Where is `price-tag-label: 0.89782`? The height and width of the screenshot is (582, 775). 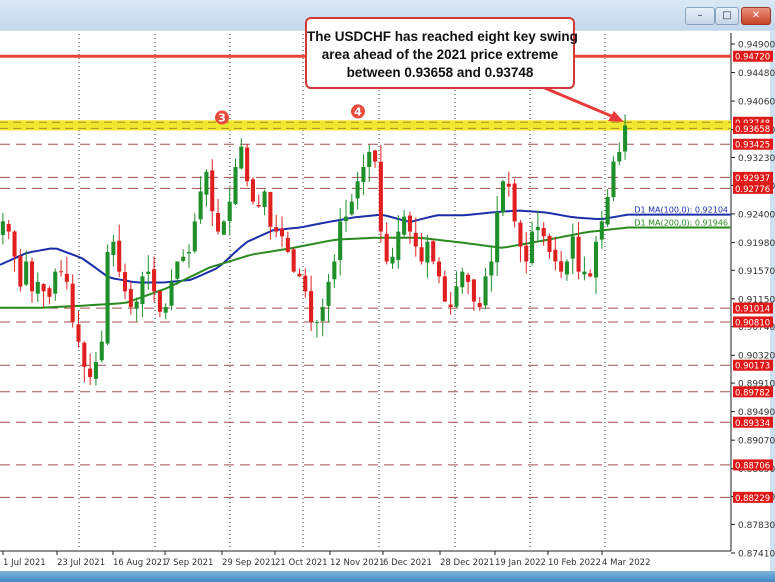 price-tag-label: 0.89782 is located at coordinates (752, 393).